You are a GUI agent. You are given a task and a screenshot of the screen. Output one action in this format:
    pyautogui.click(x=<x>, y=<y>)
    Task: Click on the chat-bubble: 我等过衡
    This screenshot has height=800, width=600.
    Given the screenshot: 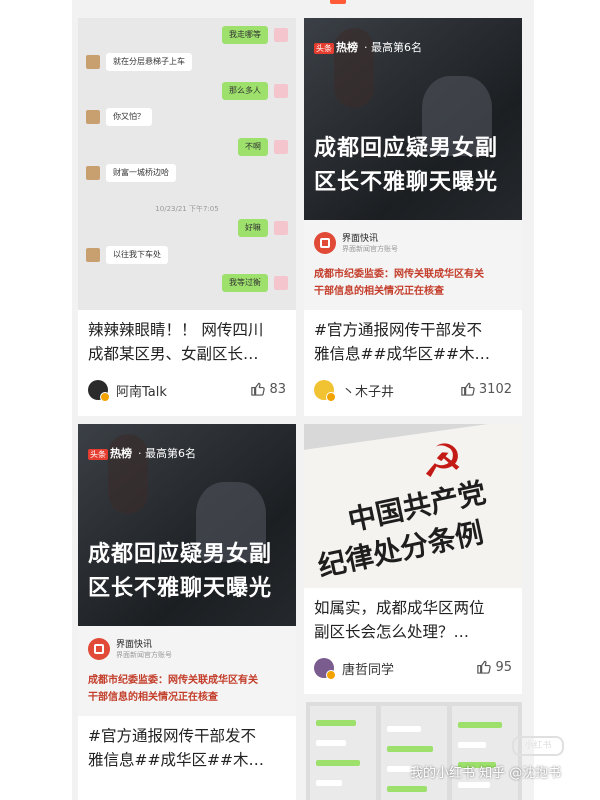 What is the action you would take?
    pyautogui.click(x=245, y=283)
    